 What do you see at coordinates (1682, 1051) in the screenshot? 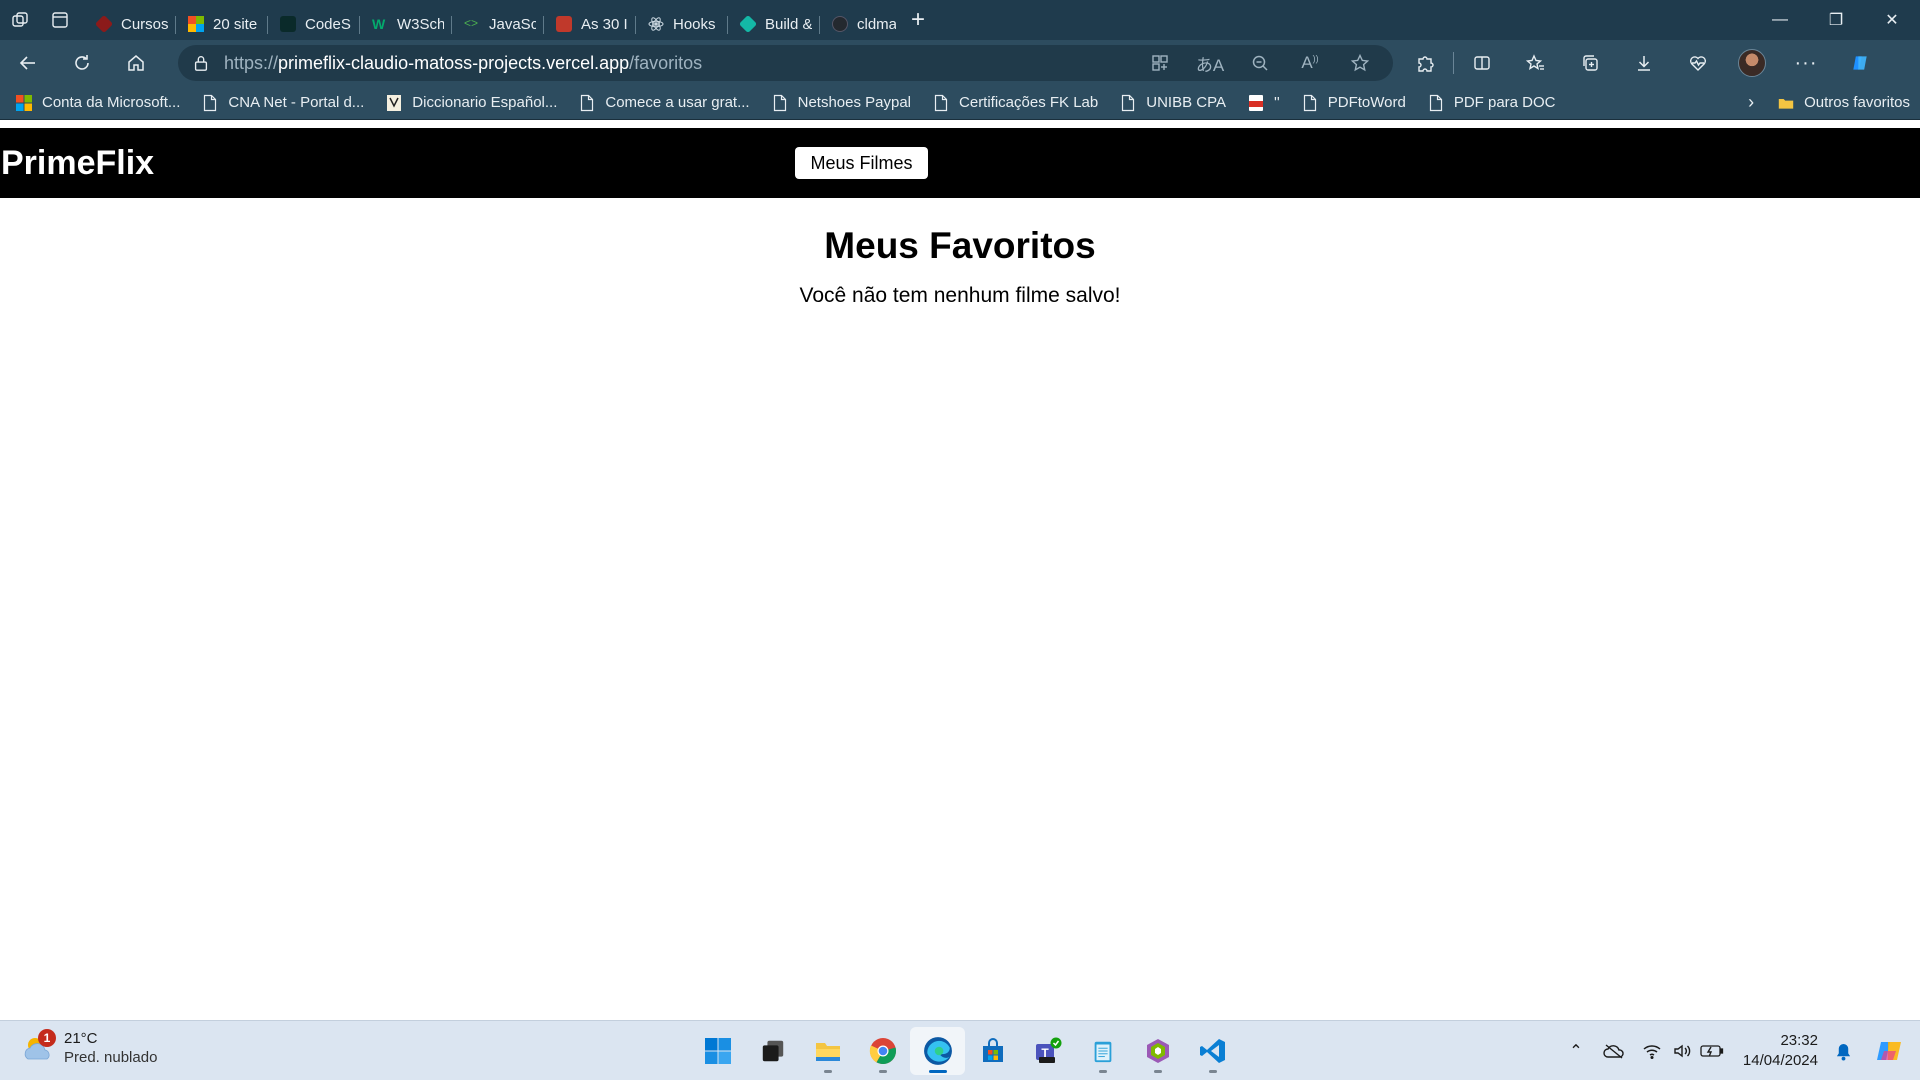
I see `volume-icon` at bounding box center [1682, 1051].